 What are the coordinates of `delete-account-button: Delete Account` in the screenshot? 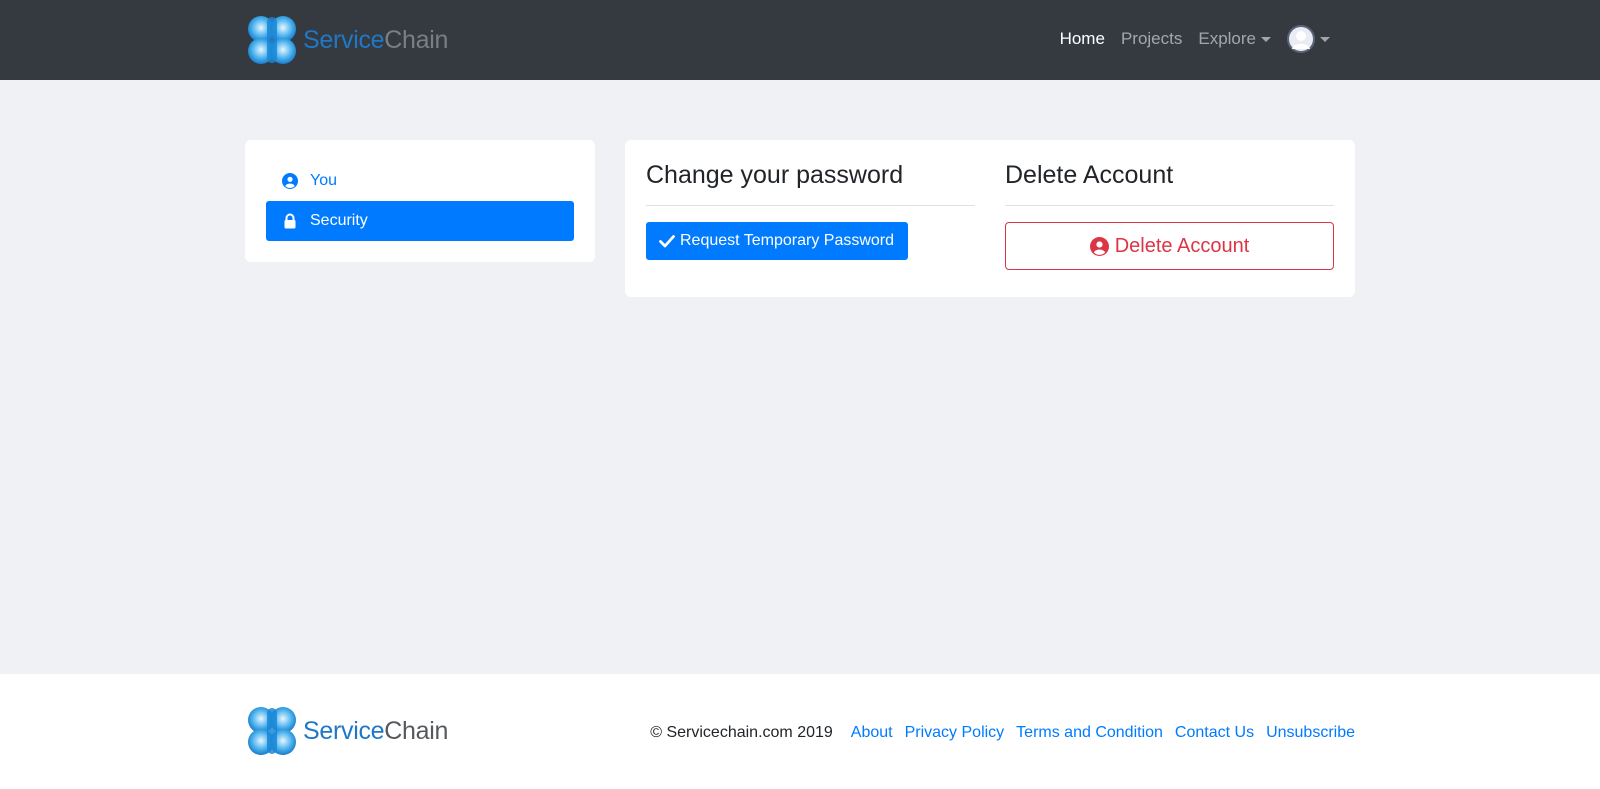 It's located at (1169, 246).